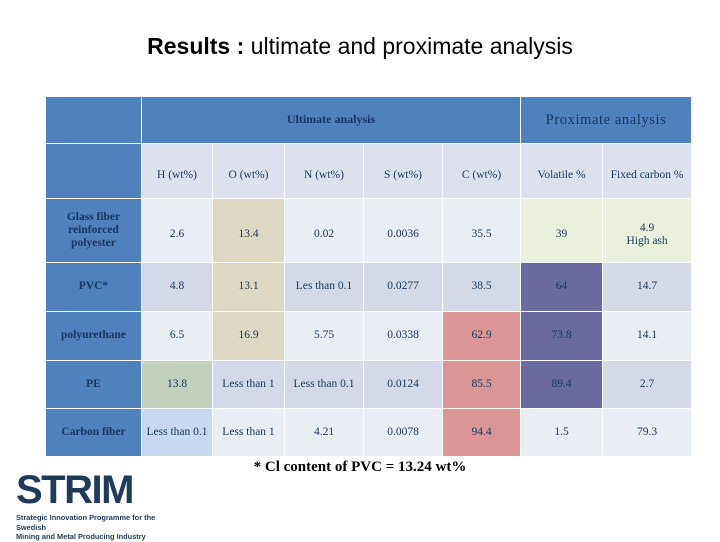  I want to click on column-header-7: Fixed carbon %, so click(647, 171).